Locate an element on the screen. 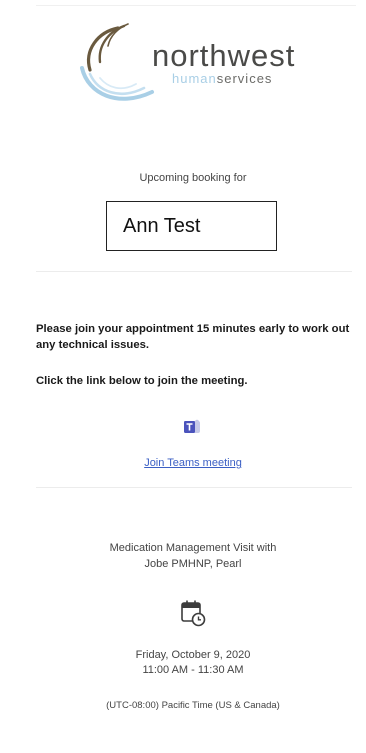 This screenshot has height=753, width=366. appointment-time: 11:00 AM - 11:30 AM is located at coordinates (193, 670).